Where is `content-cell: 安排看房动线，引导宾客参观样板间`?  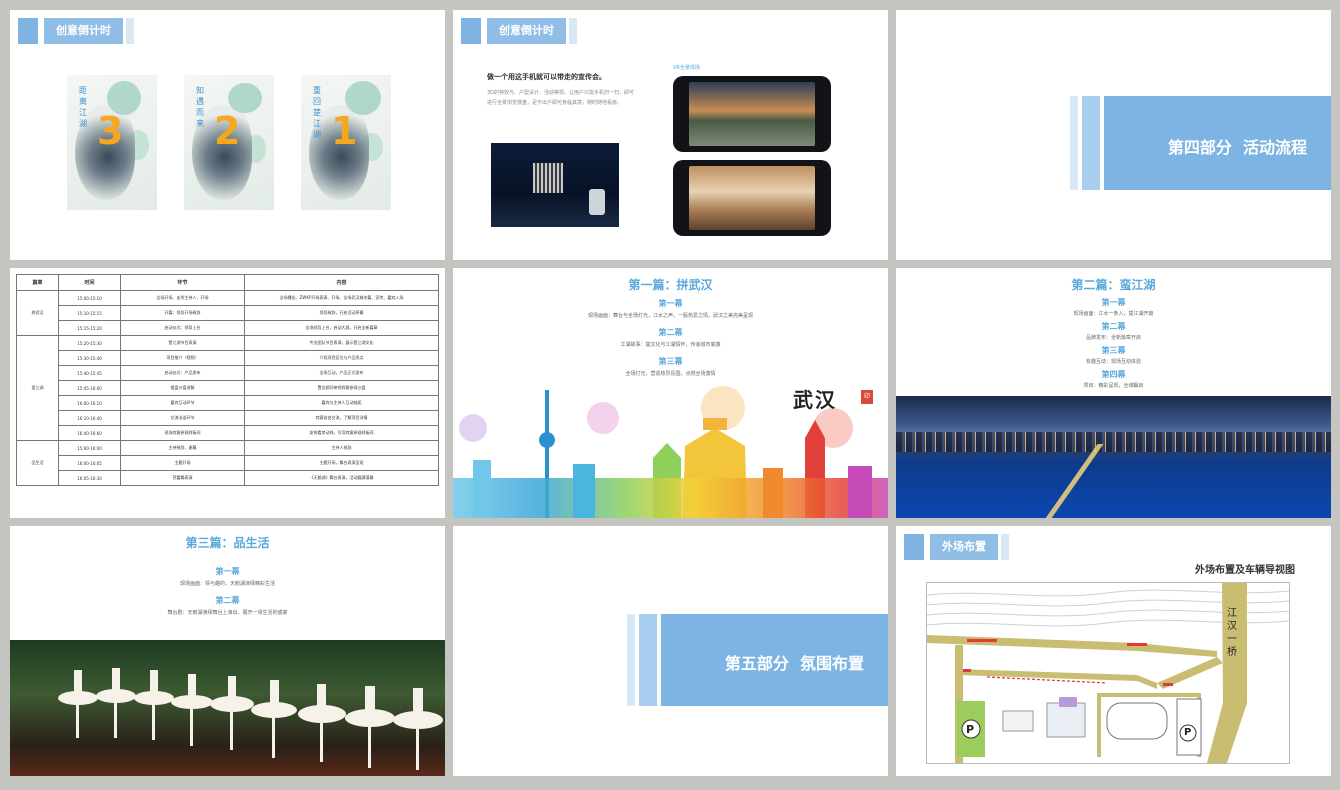
content-cell: 安排看房动线，引导宾客参观样板间 is located at coordinates (341, 433).